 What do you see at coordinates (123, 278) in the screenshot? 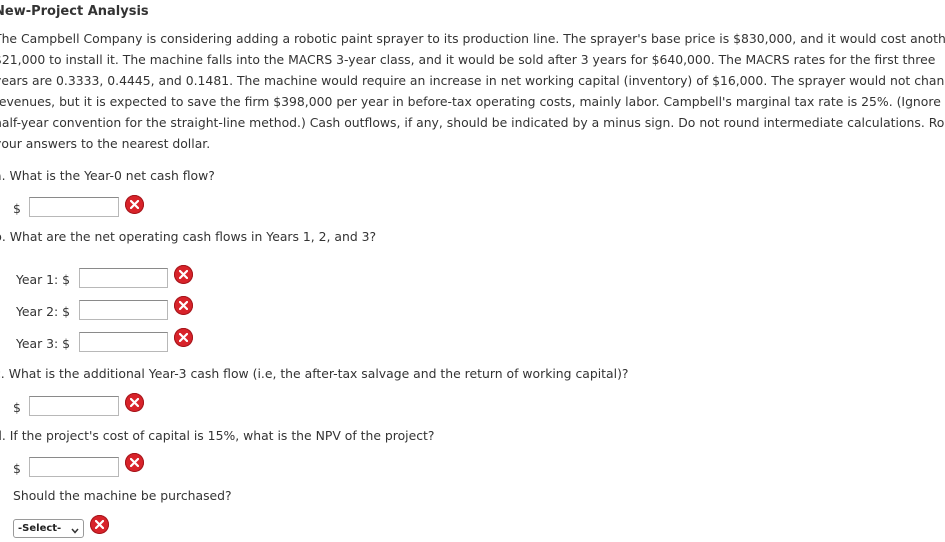
I see `year1-cash-flow-input` at bounding box center [123, 278].